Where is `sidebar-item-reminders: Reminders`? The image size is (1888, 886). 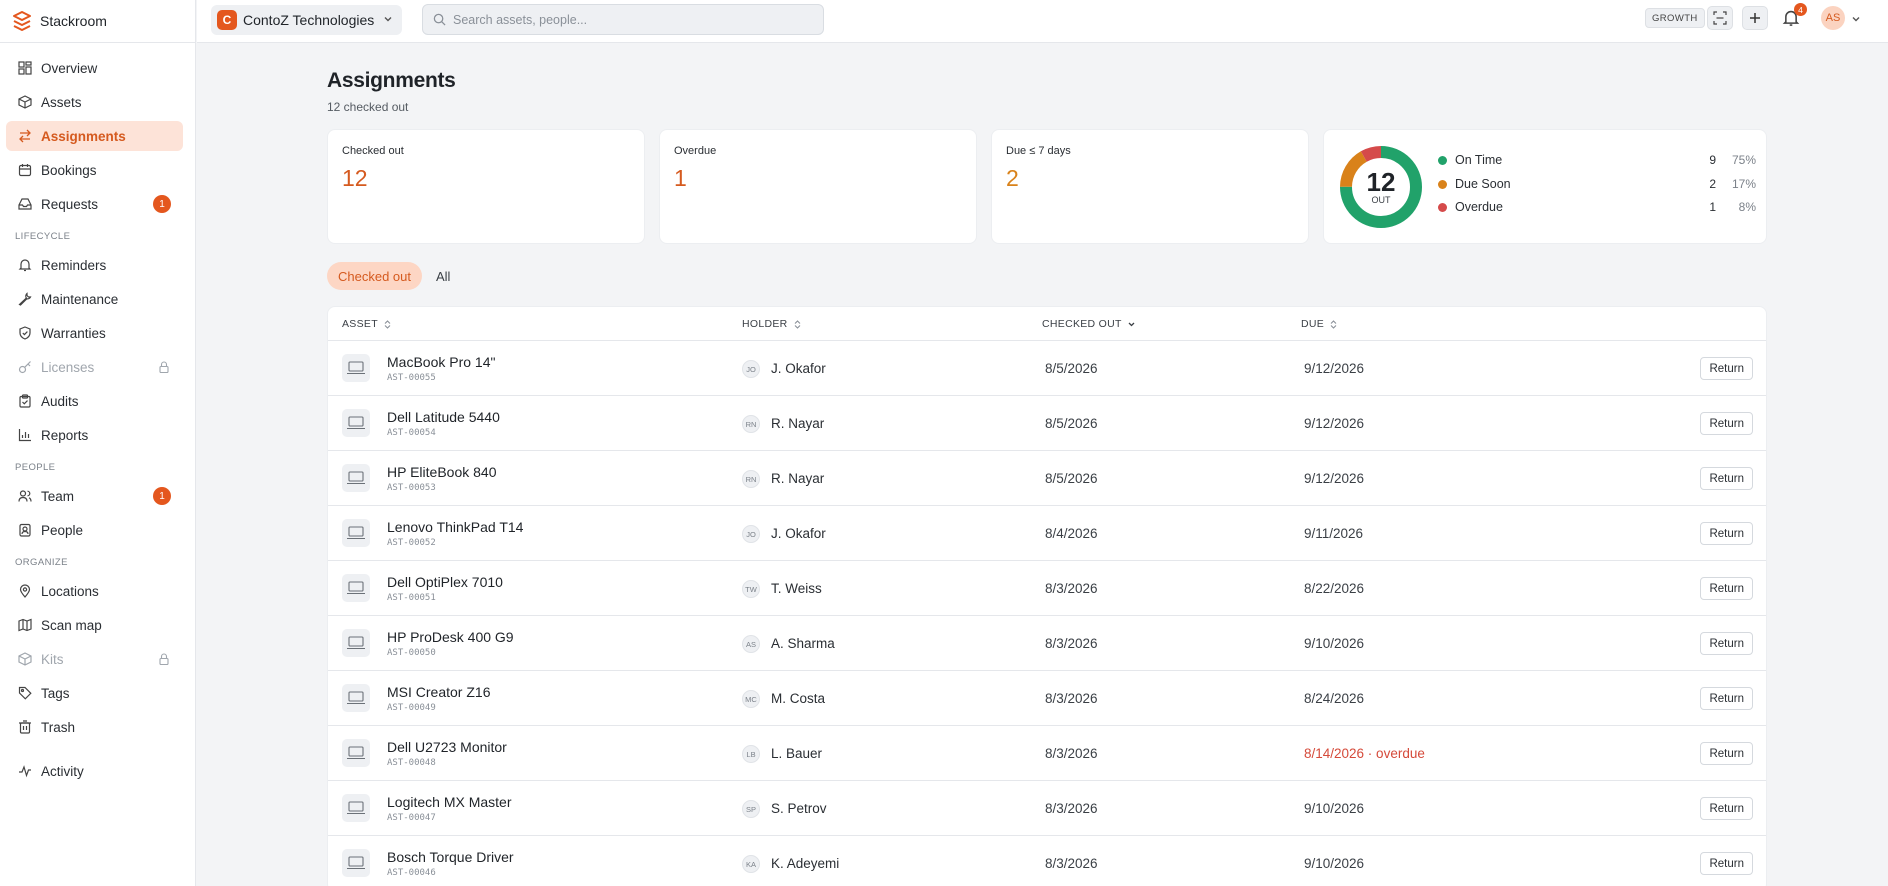 sidebar-item-reminders: Reminders is located at coordinates (94, 265).